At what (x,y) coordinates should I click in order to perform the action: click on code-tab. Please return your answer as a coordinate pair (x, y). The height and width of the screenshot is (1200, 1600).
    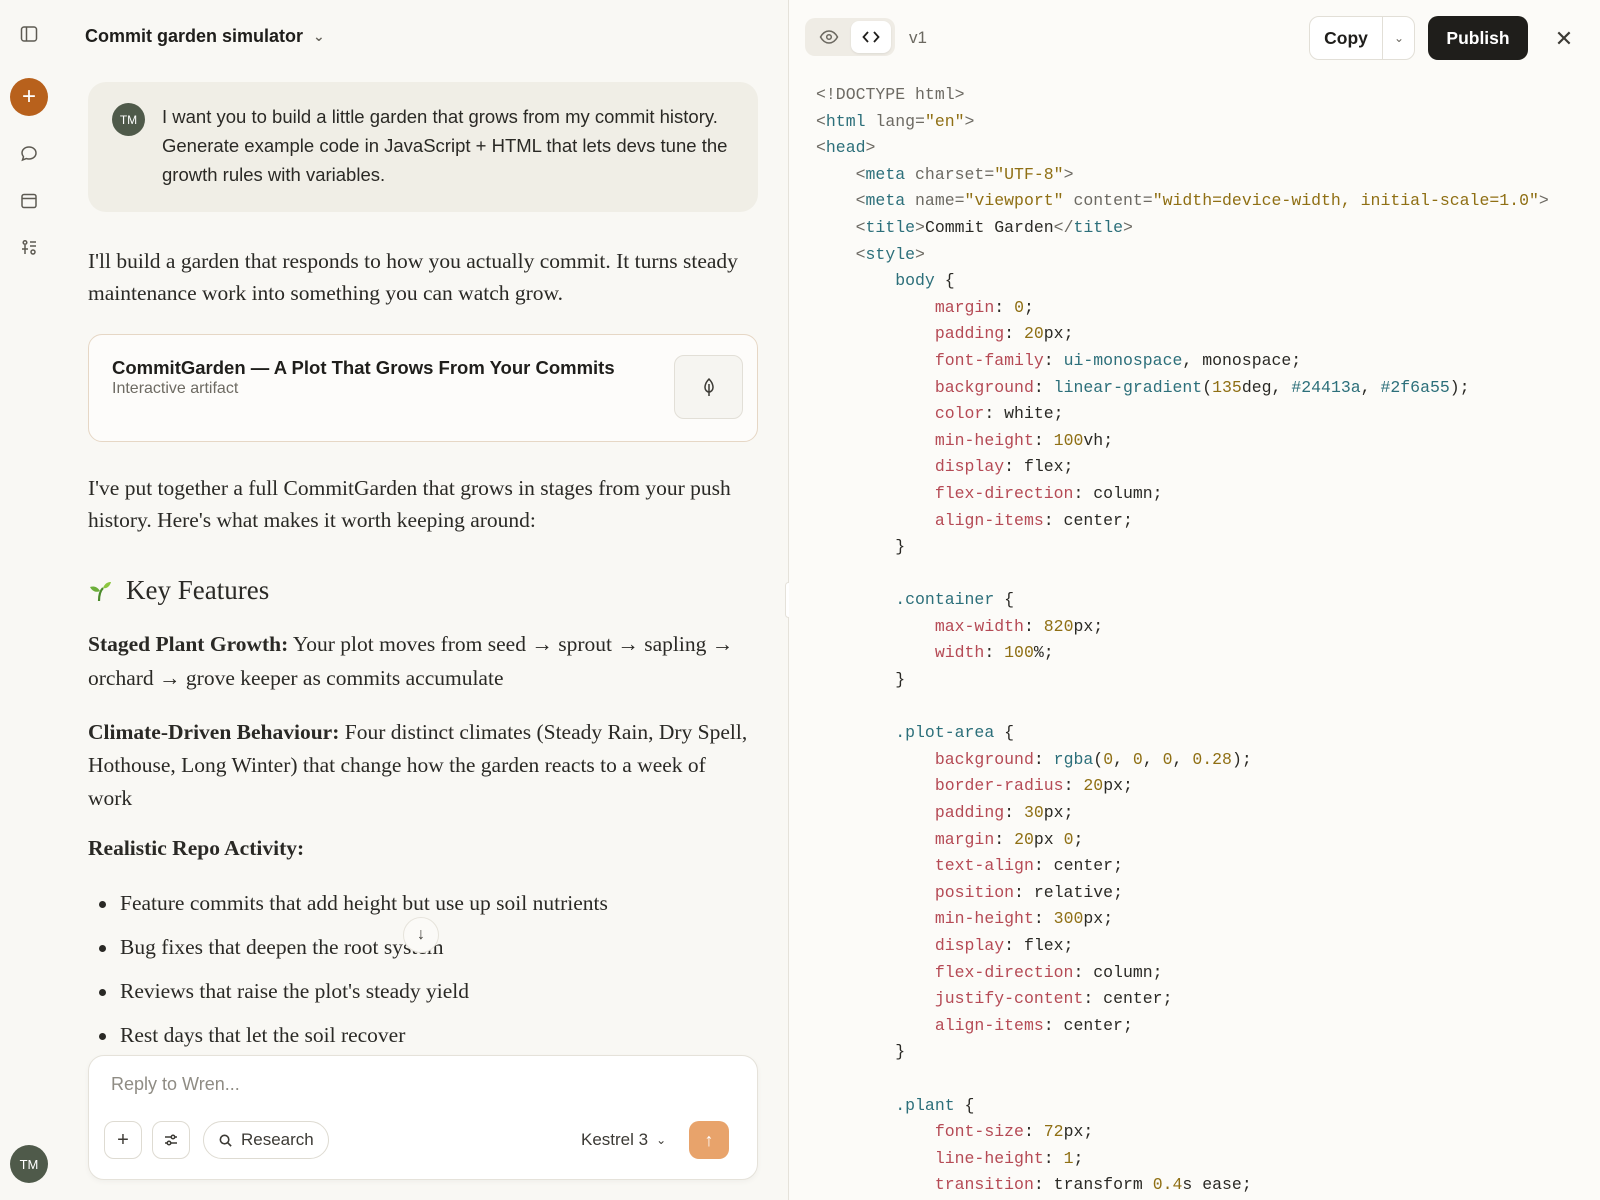
    Looking at the image, I should click on (871, 37).